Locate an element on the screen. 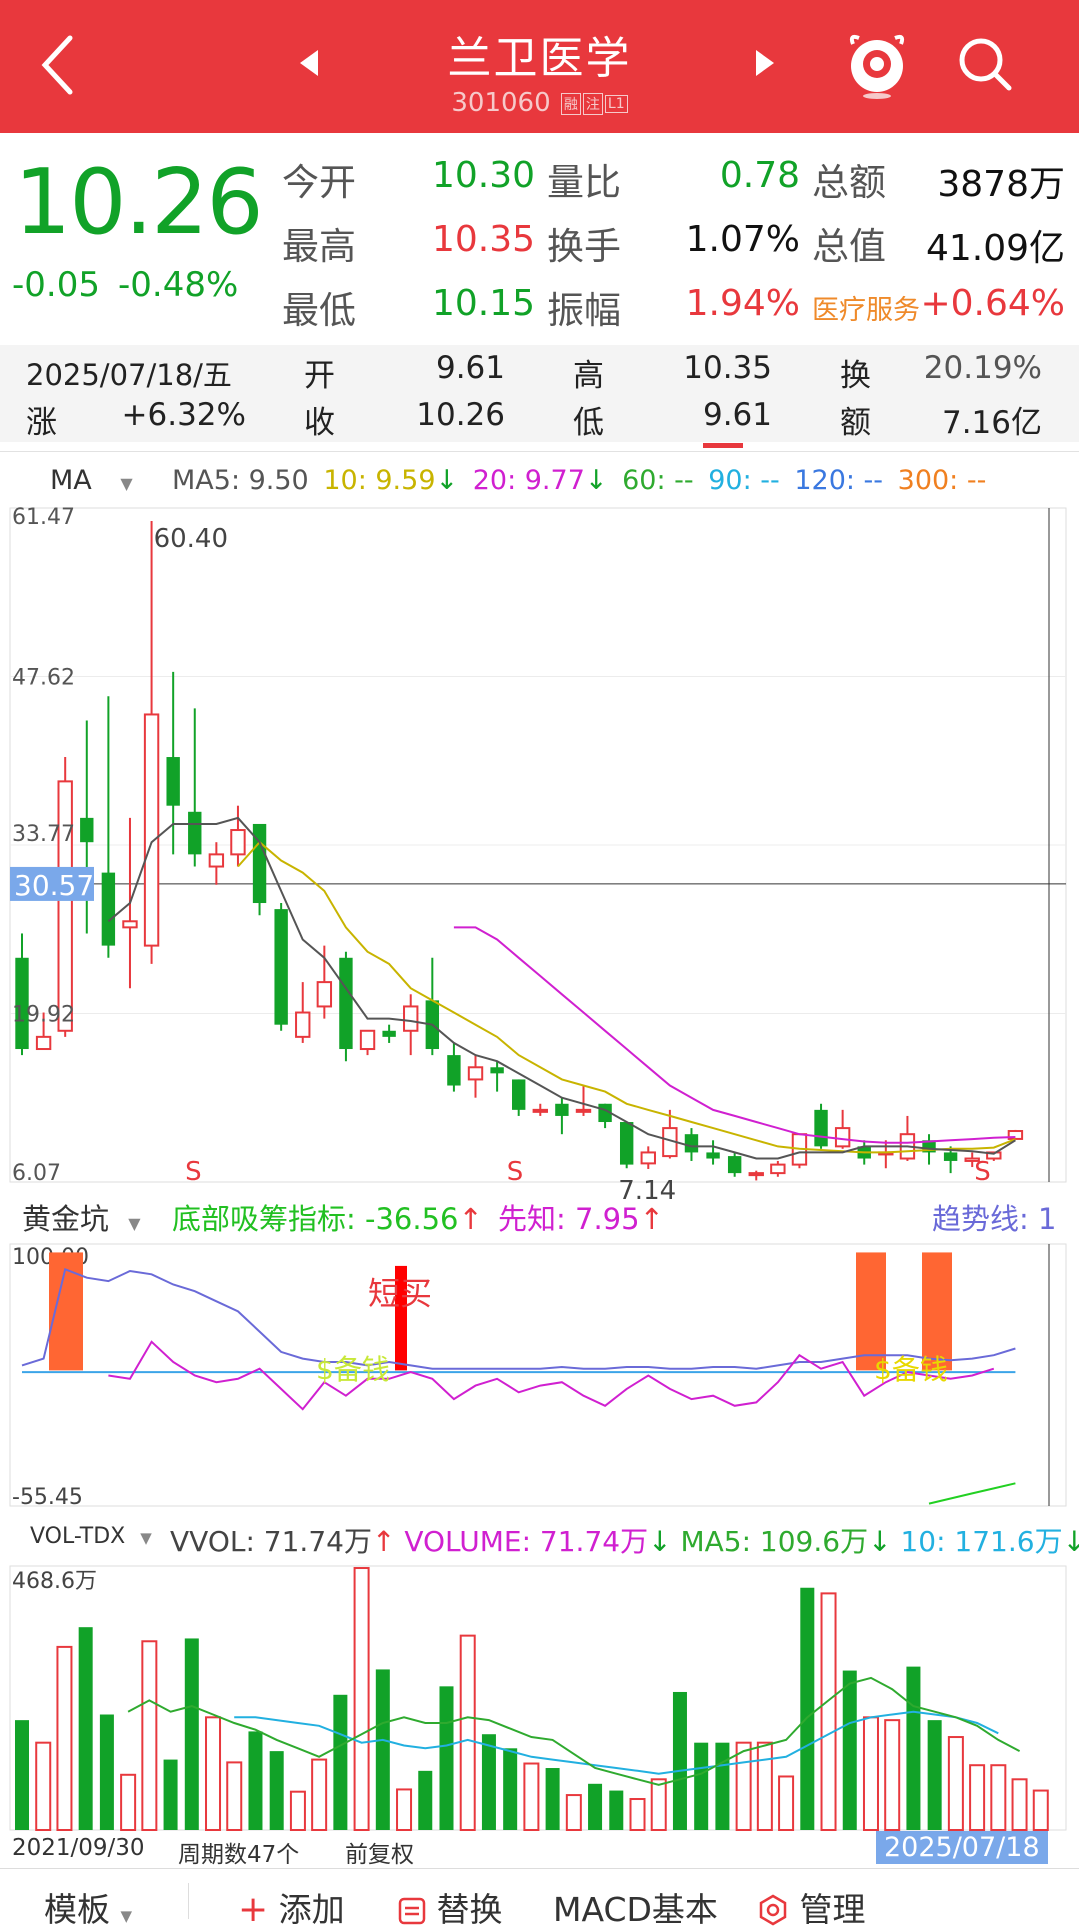 The image size is (1079, 1931). sector-link: 医疗服务 is located at coordinates (866, 307).